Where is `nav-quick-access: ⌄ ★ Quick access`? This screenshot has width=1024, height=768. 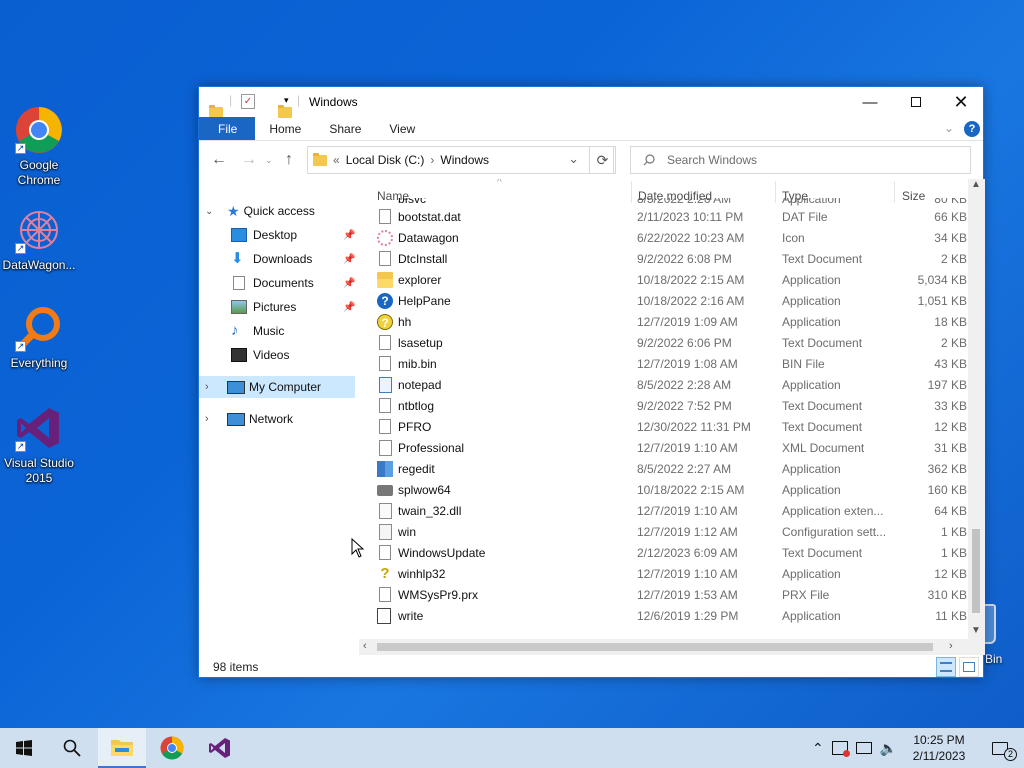 nav-quick-access: ⌄ ★ Quick access is located at coordinates (257, 211).